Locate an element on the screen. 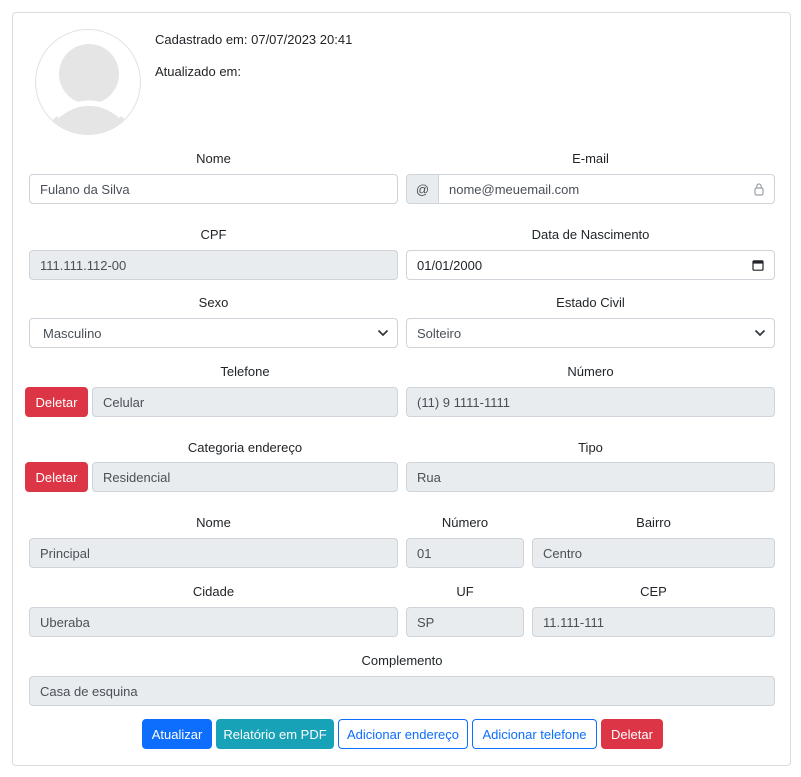  cidade-label: Cidade is located at coordinates (213, 591).